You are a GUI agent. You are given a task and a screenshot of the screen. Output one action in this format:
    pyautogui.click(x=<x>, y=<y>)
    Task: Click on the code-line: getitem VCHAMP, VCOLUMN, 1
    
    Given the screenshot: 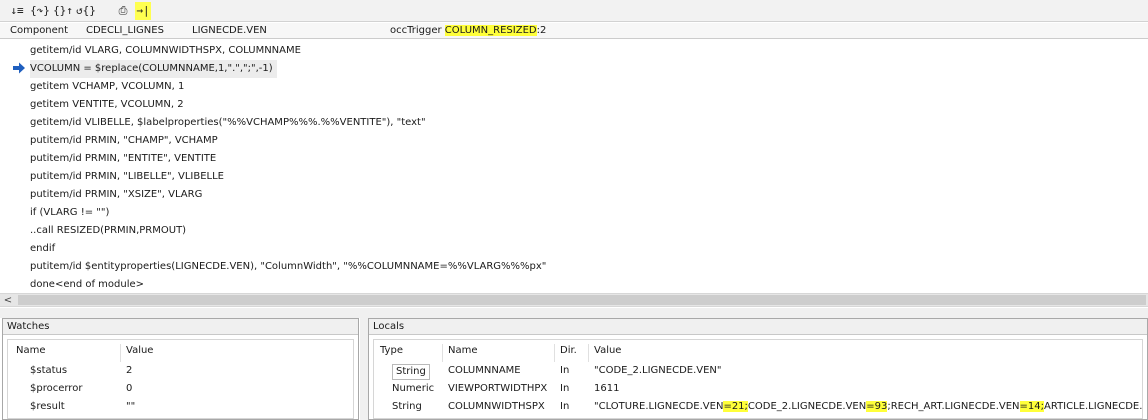 What is the action you would take?
    pyautogui.click(x=107, y=87)
    